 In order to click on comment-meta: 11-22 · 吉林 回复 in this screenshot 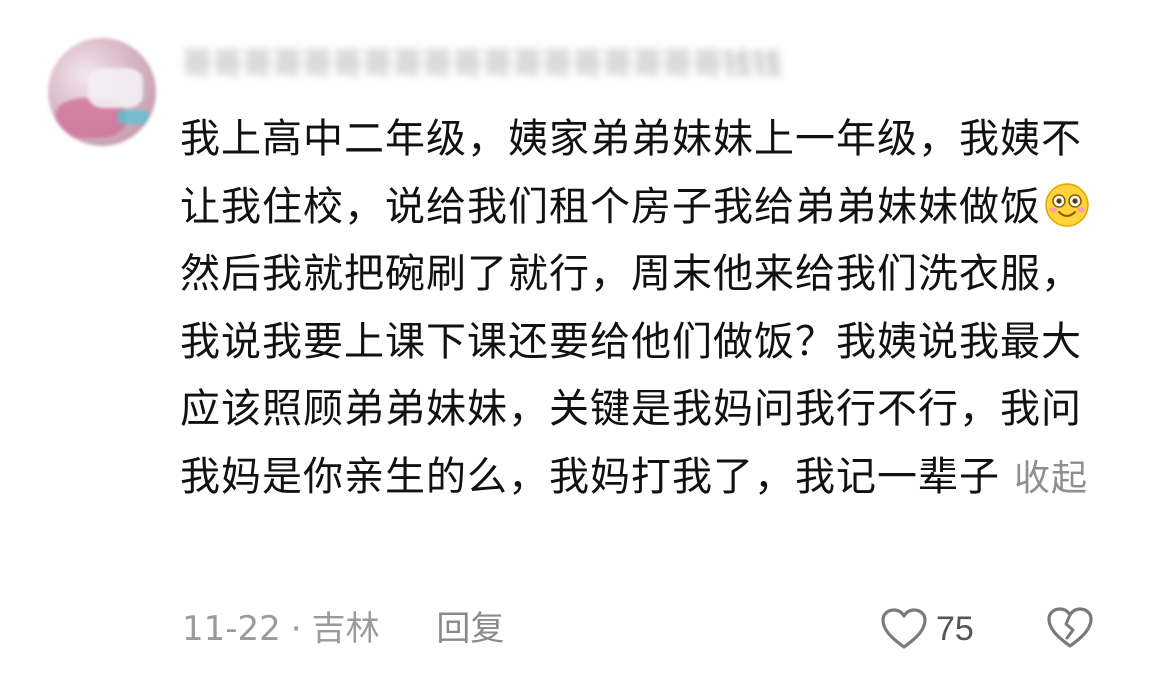, I will do `click(343, 629)`.